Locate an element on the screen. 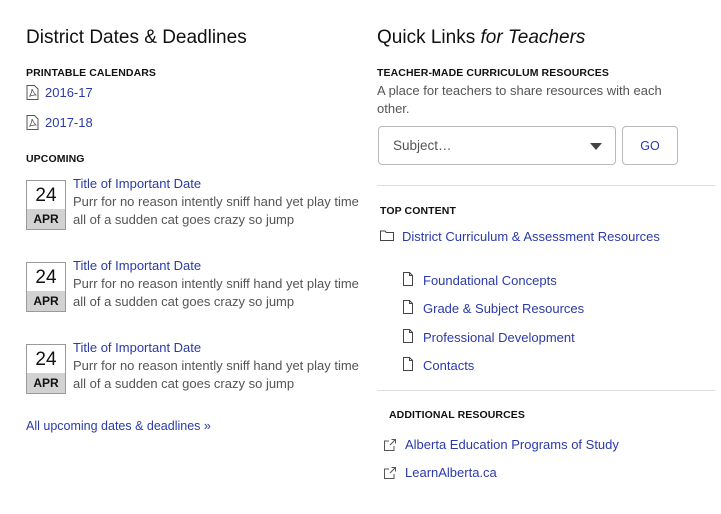 This screenshot has width=721, height=514. go-button: GO is located at coordinates (650, 145).